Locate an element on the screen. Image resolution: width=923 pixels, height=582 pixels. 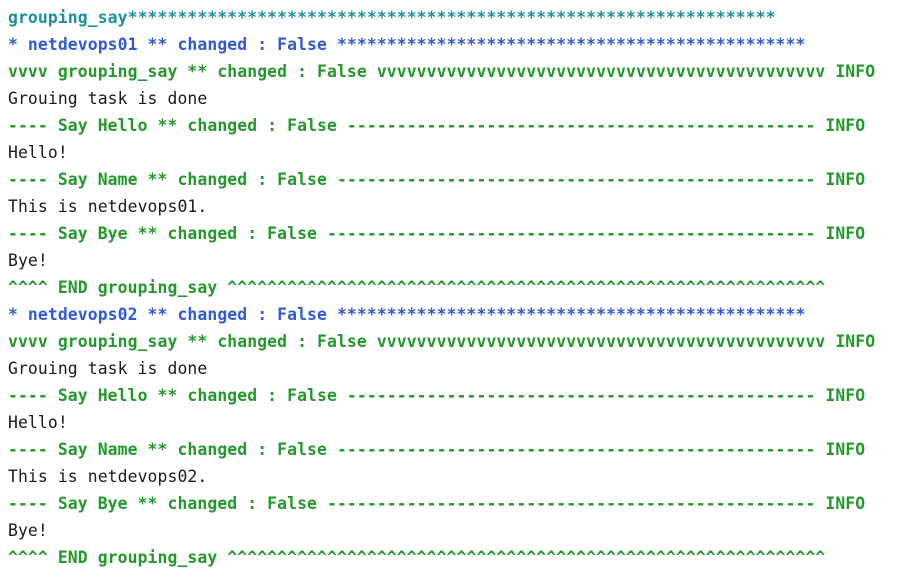
console-line-output: This is netdevops01. is located at coordinates (108, 206).